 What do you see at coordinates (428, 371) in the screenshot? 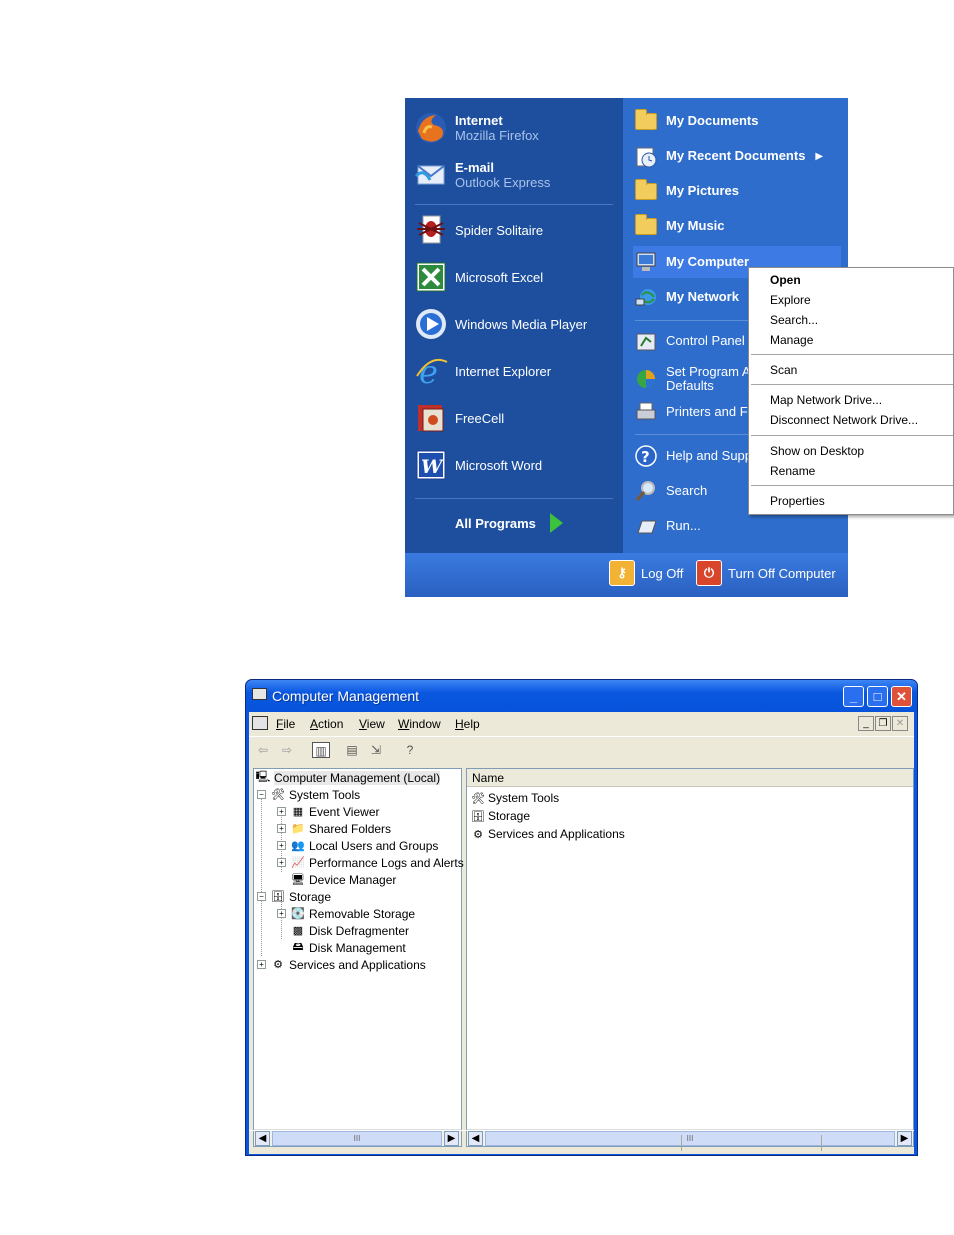
I see `svg-text: e` at bounding box center [428, 371].